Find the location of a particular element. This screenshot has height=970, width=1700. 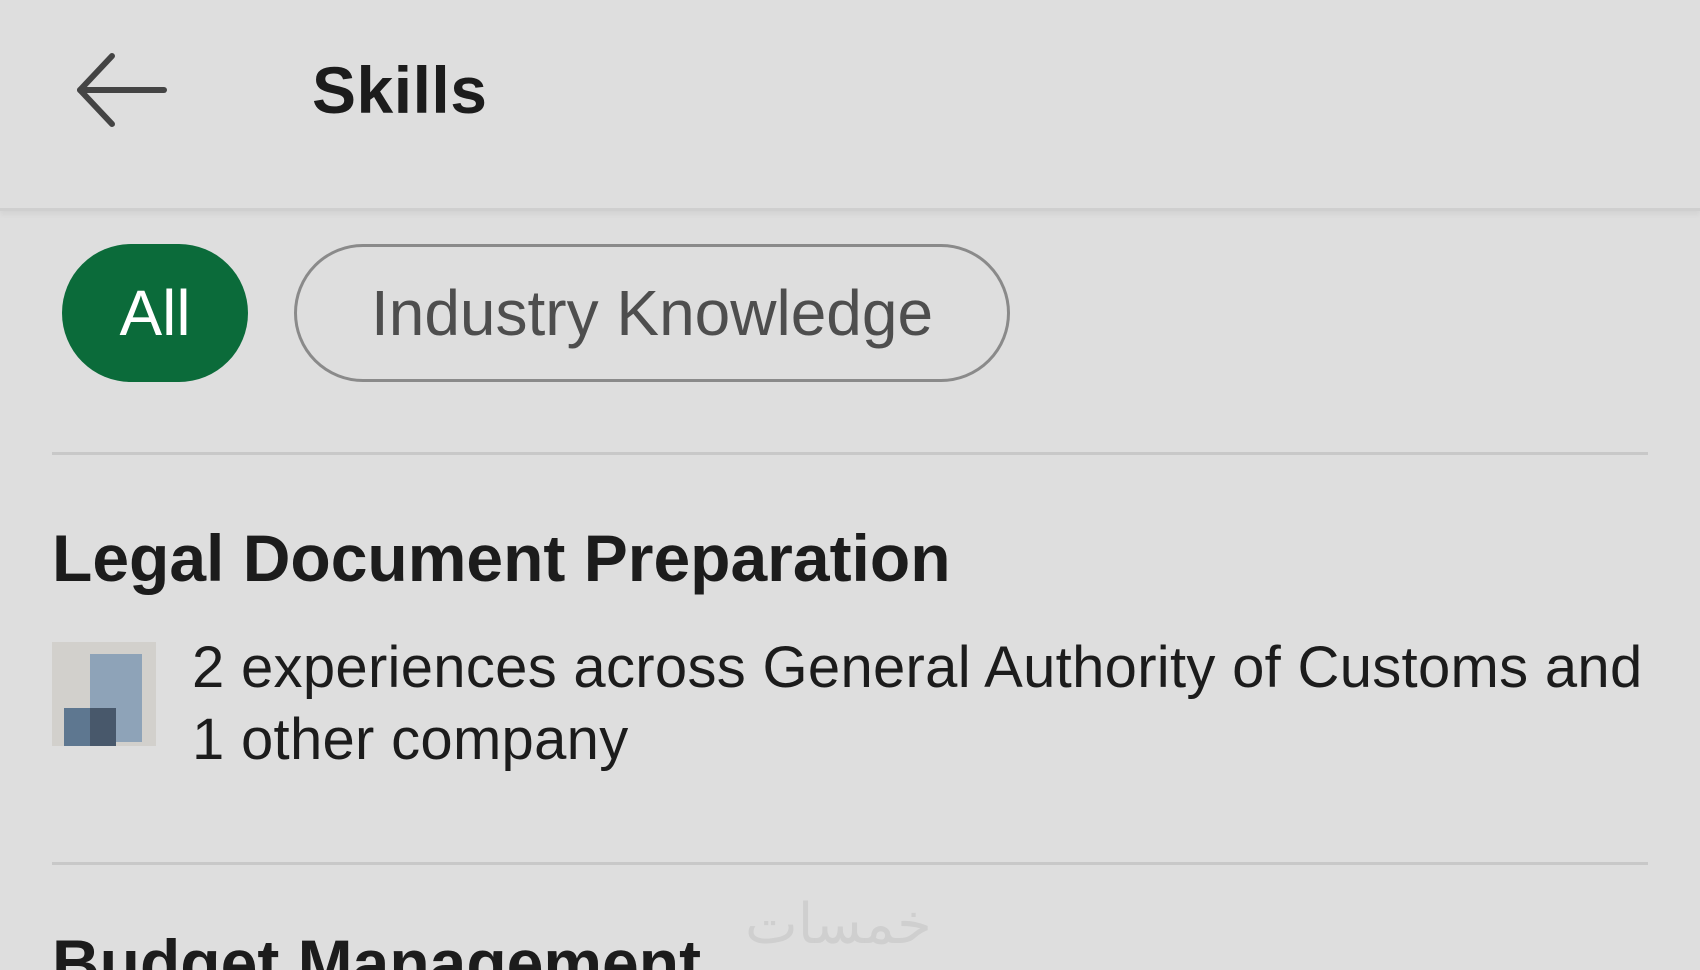

skill-name: Legal Document Preparation is located at coordinates (501, 558).